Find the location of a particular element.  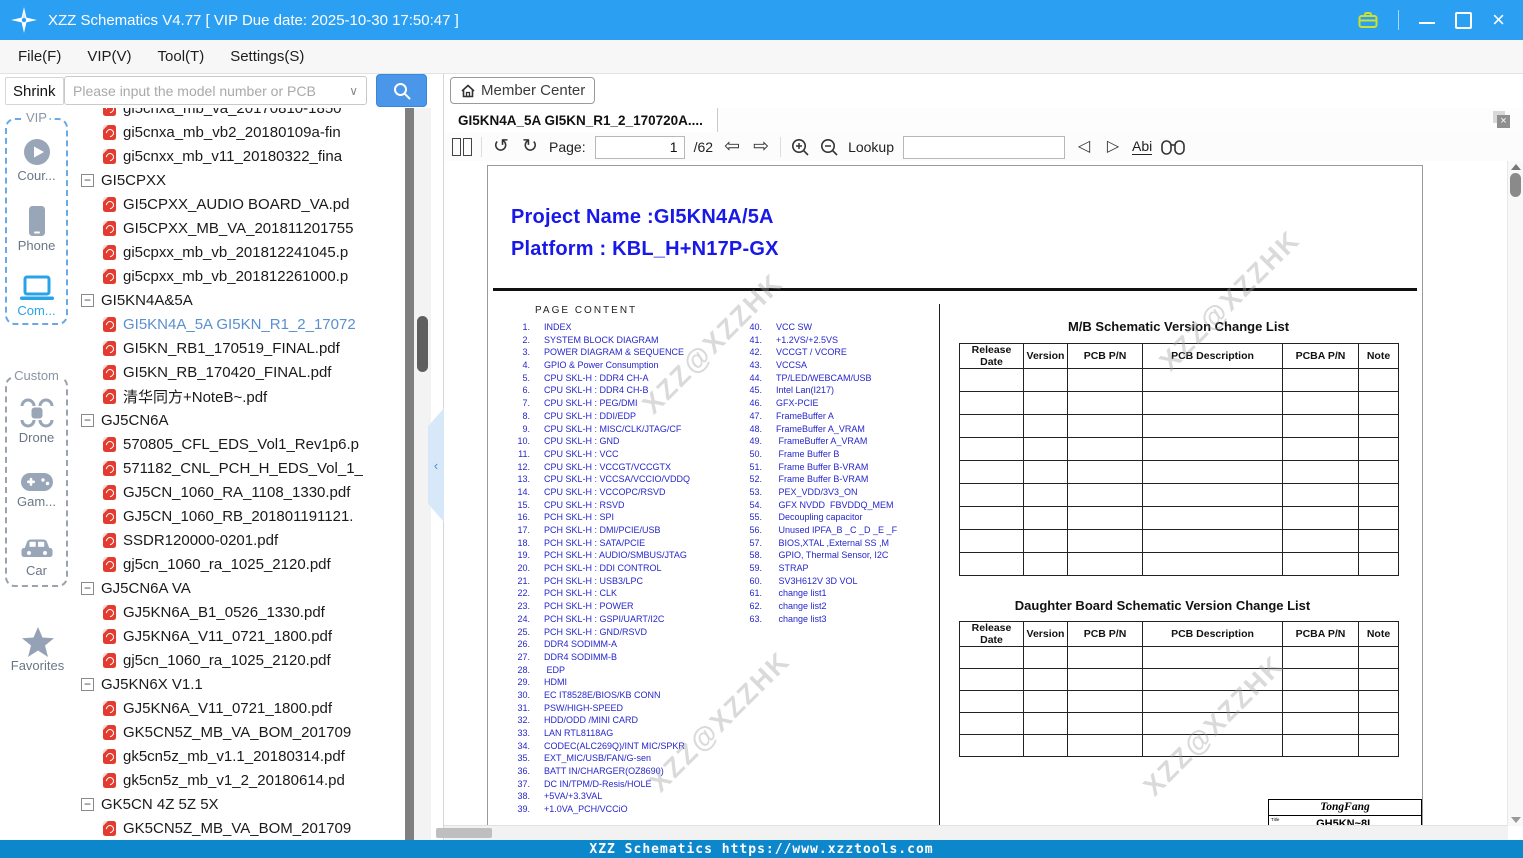

rotate-right-button: ↻ is located at coordinates (530, 147).